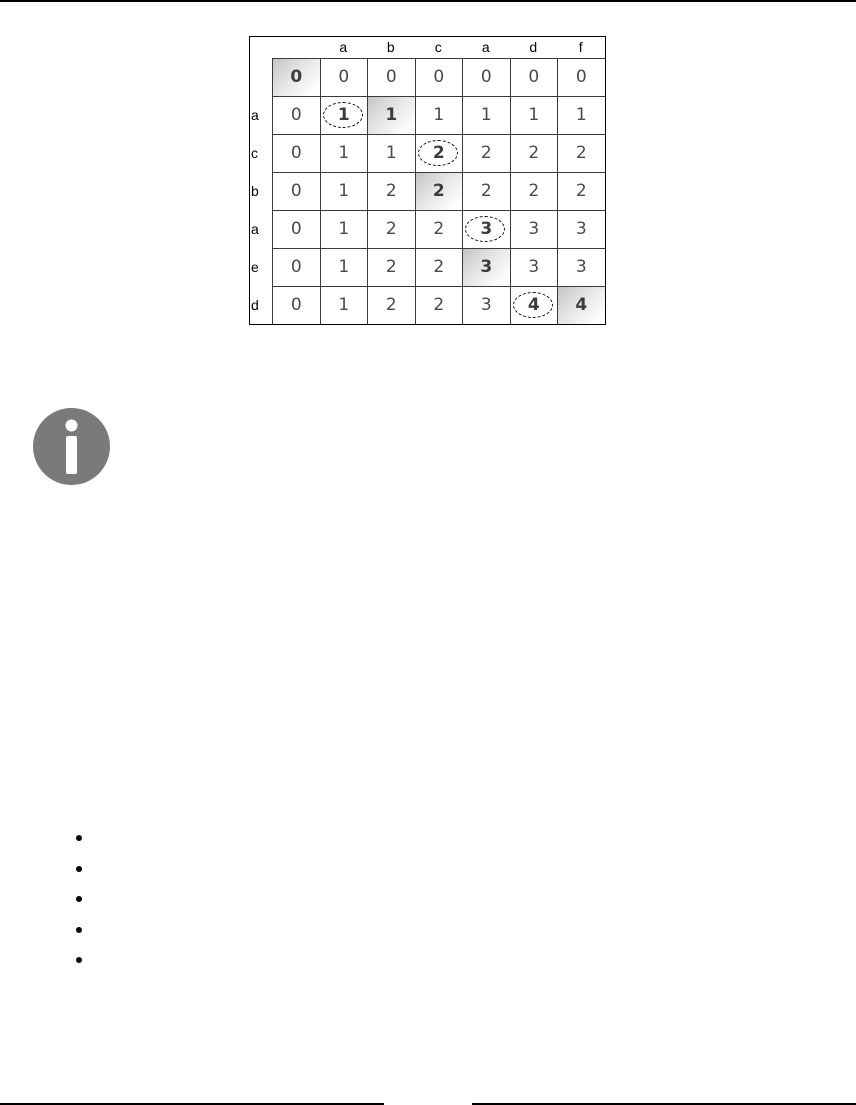 Image resolution: width=856 pixels, height=1105 pixels. Describe the element at coordinates (438, 47) in the screenshot. I see `column-header: c` at that location.